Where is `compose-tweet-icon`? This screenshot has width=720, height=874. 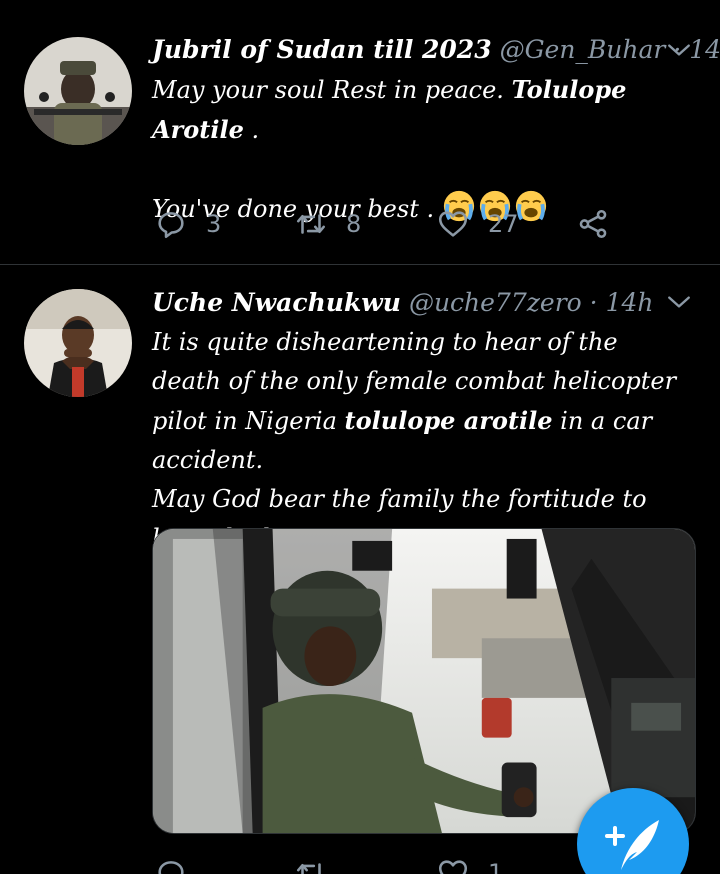 compose-tweet-icon is located at coordinates (632, 845).